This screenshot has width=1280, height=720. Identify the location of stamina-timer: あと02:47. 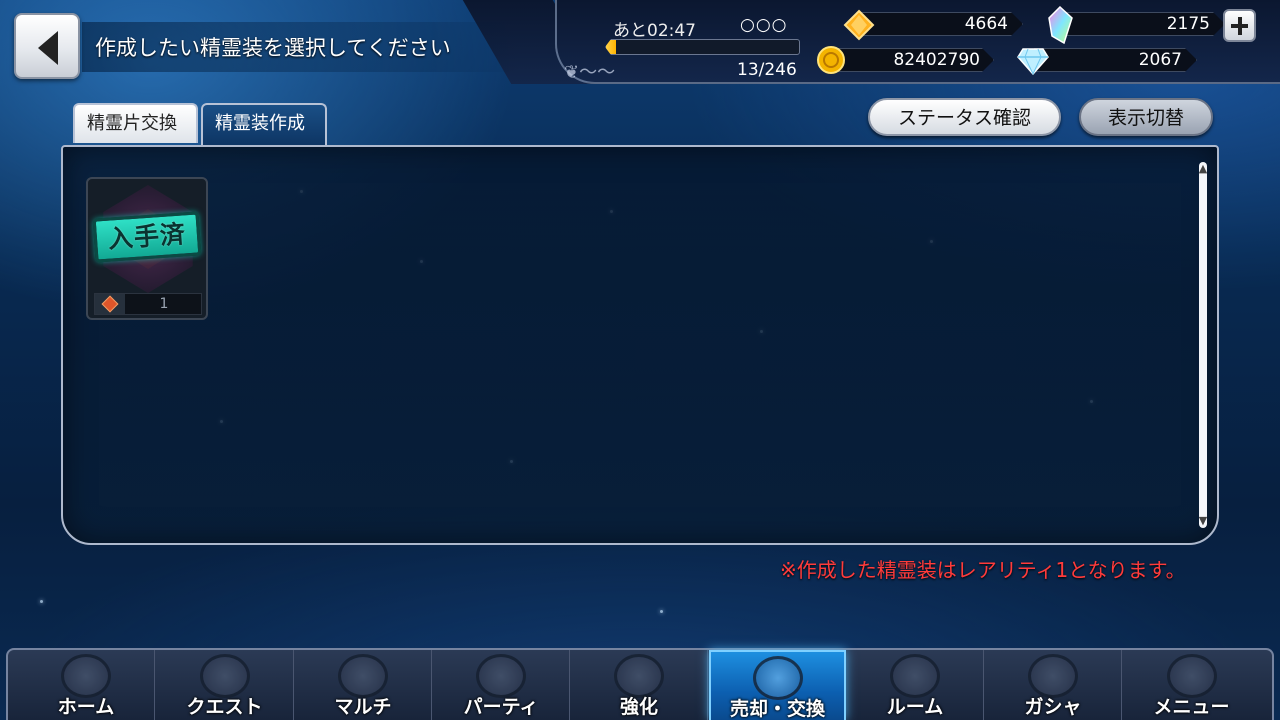
(654, 31).